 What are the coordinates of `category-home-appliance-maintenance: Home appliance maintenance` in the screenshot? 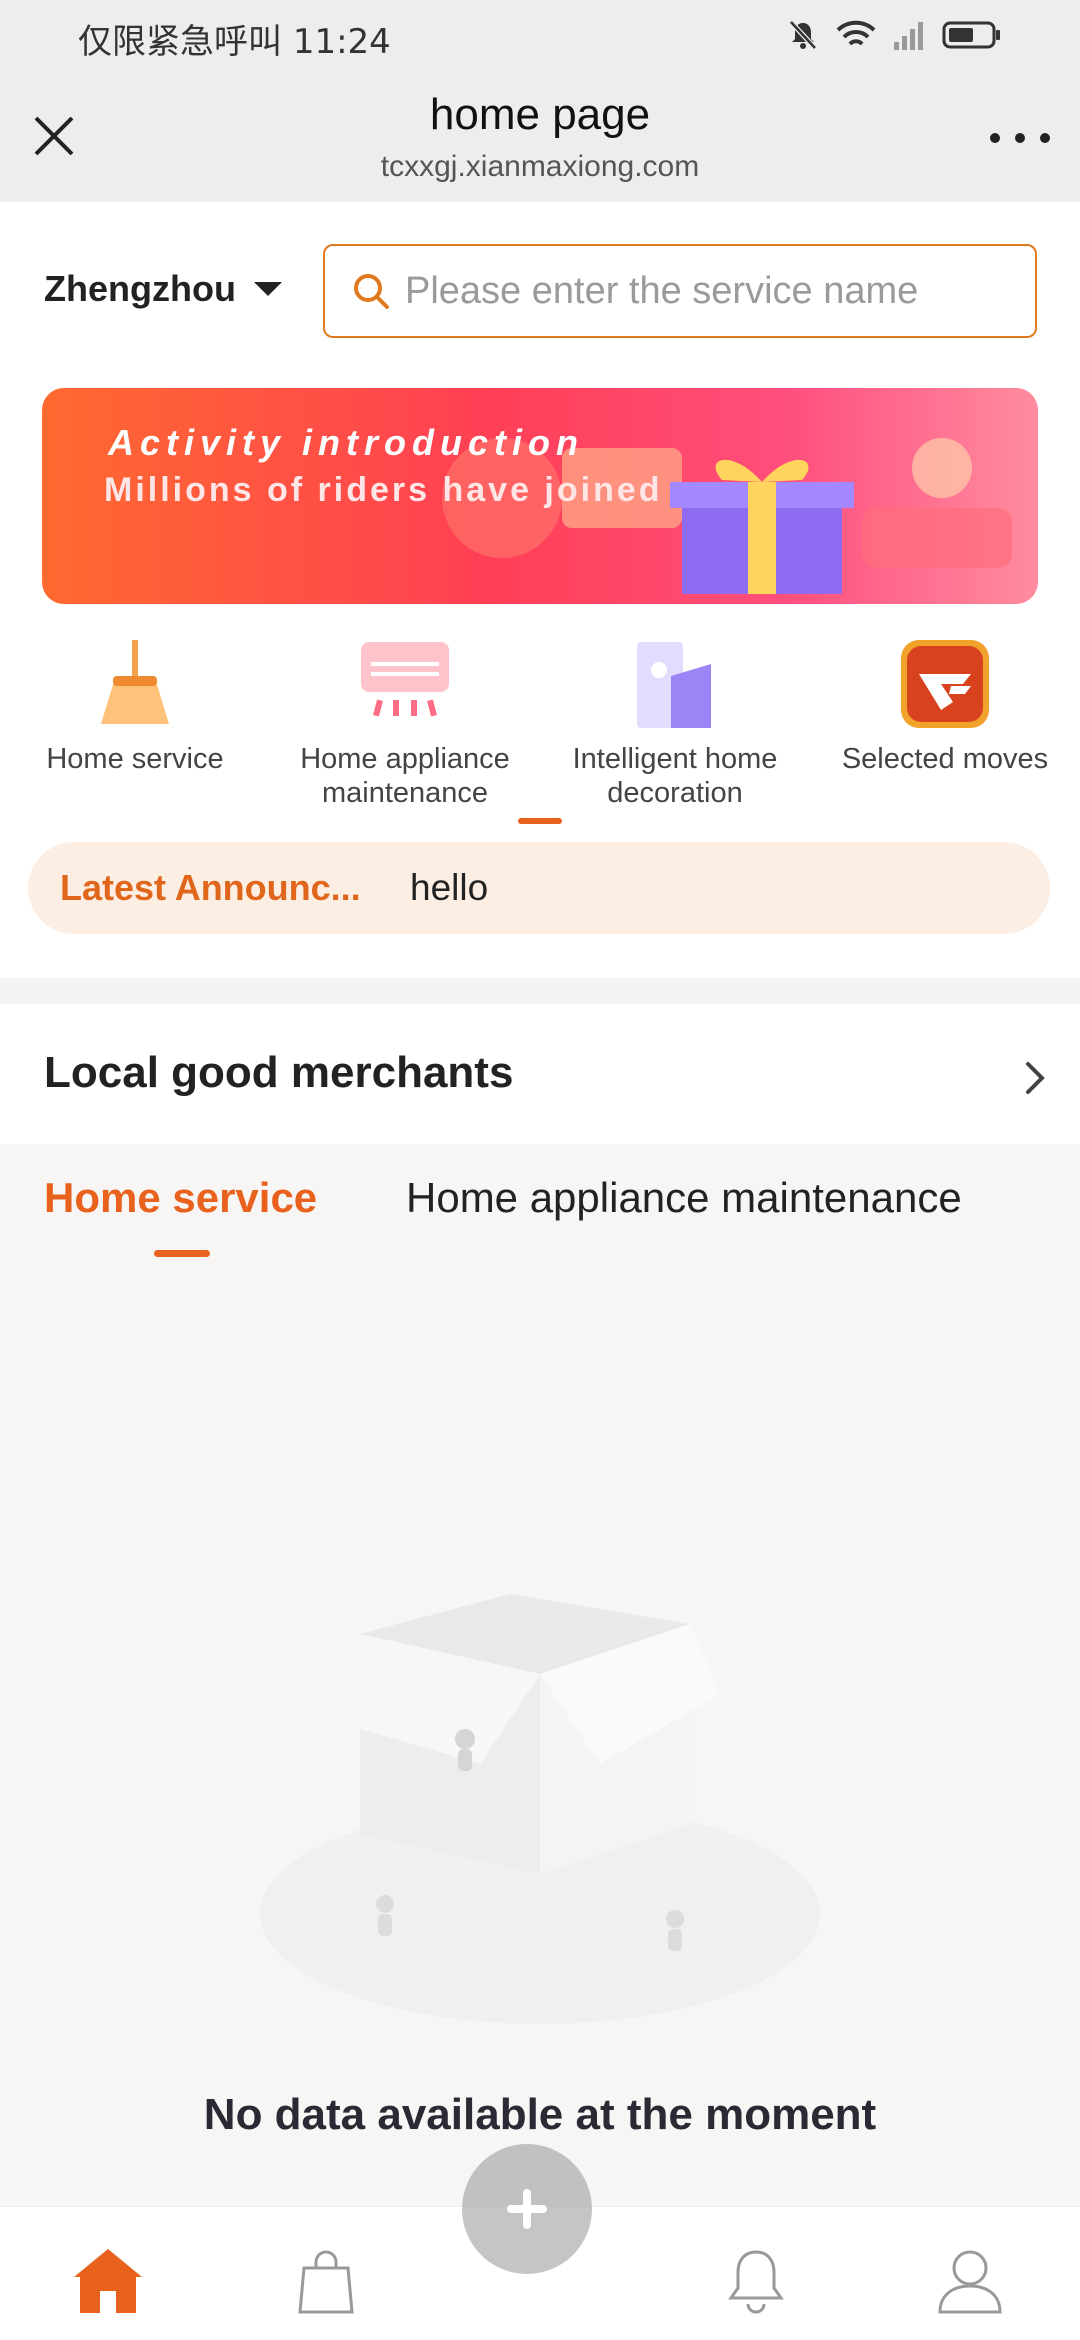 It's located at (405, 726).